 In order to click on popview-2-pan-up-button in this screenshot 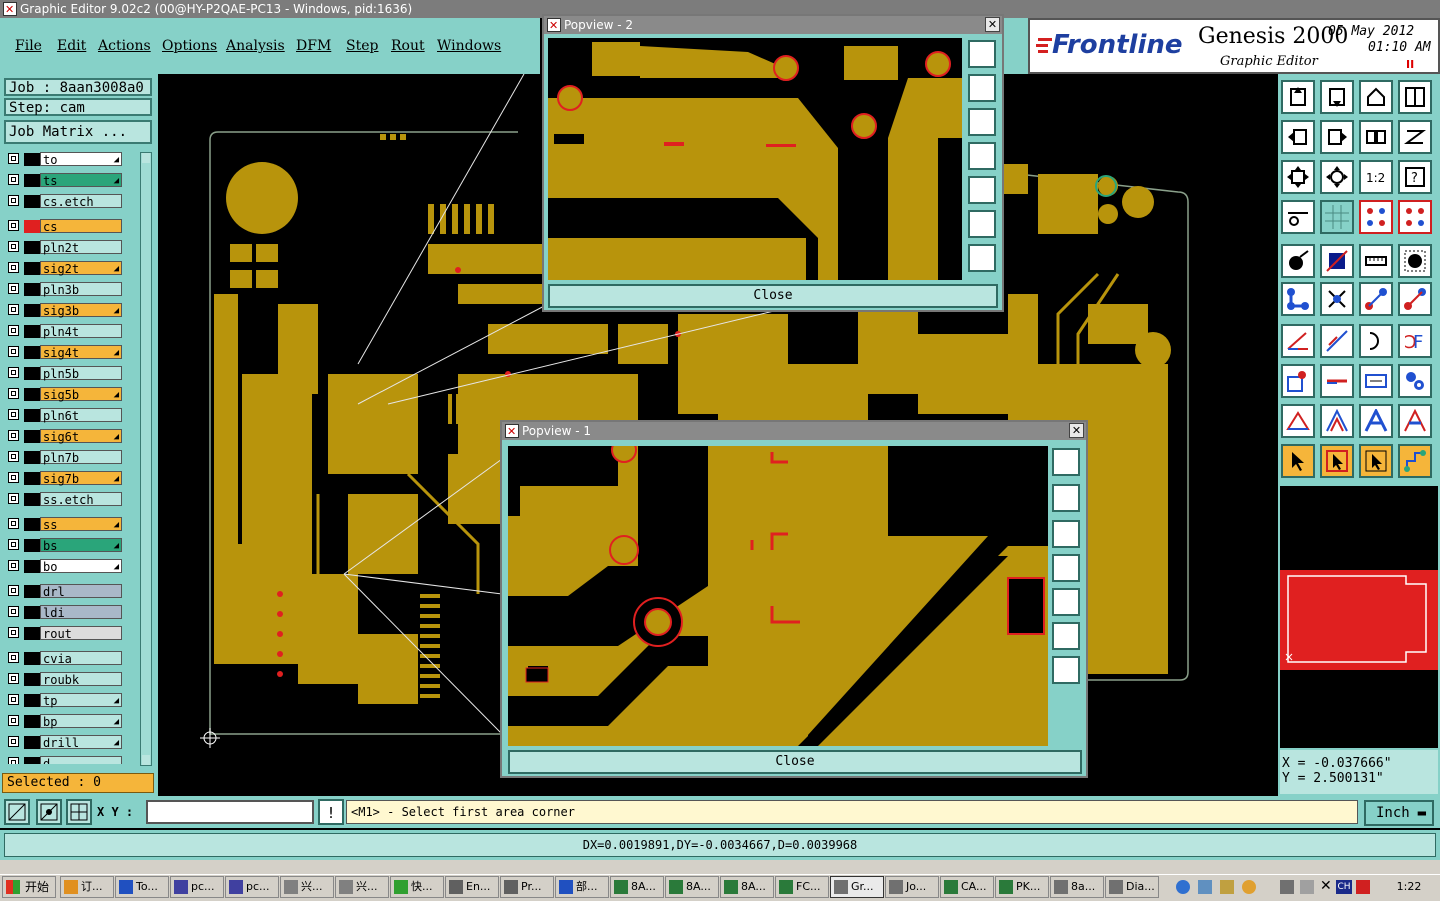, I will do `click(982, 88)`.